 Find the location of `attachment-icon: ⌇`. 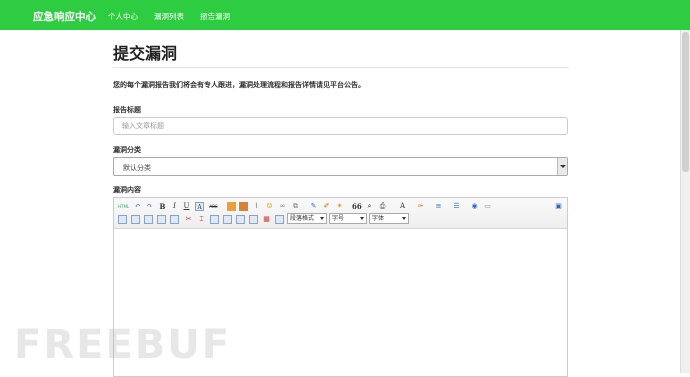

attachment-icon: ⌇ is located at coordinates (256, 206).